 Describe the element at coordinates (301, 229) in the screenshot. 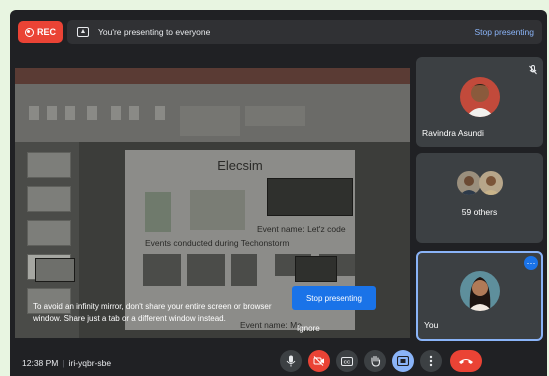

I see `slide-text-line1: Event name: Let'z code` at that location.